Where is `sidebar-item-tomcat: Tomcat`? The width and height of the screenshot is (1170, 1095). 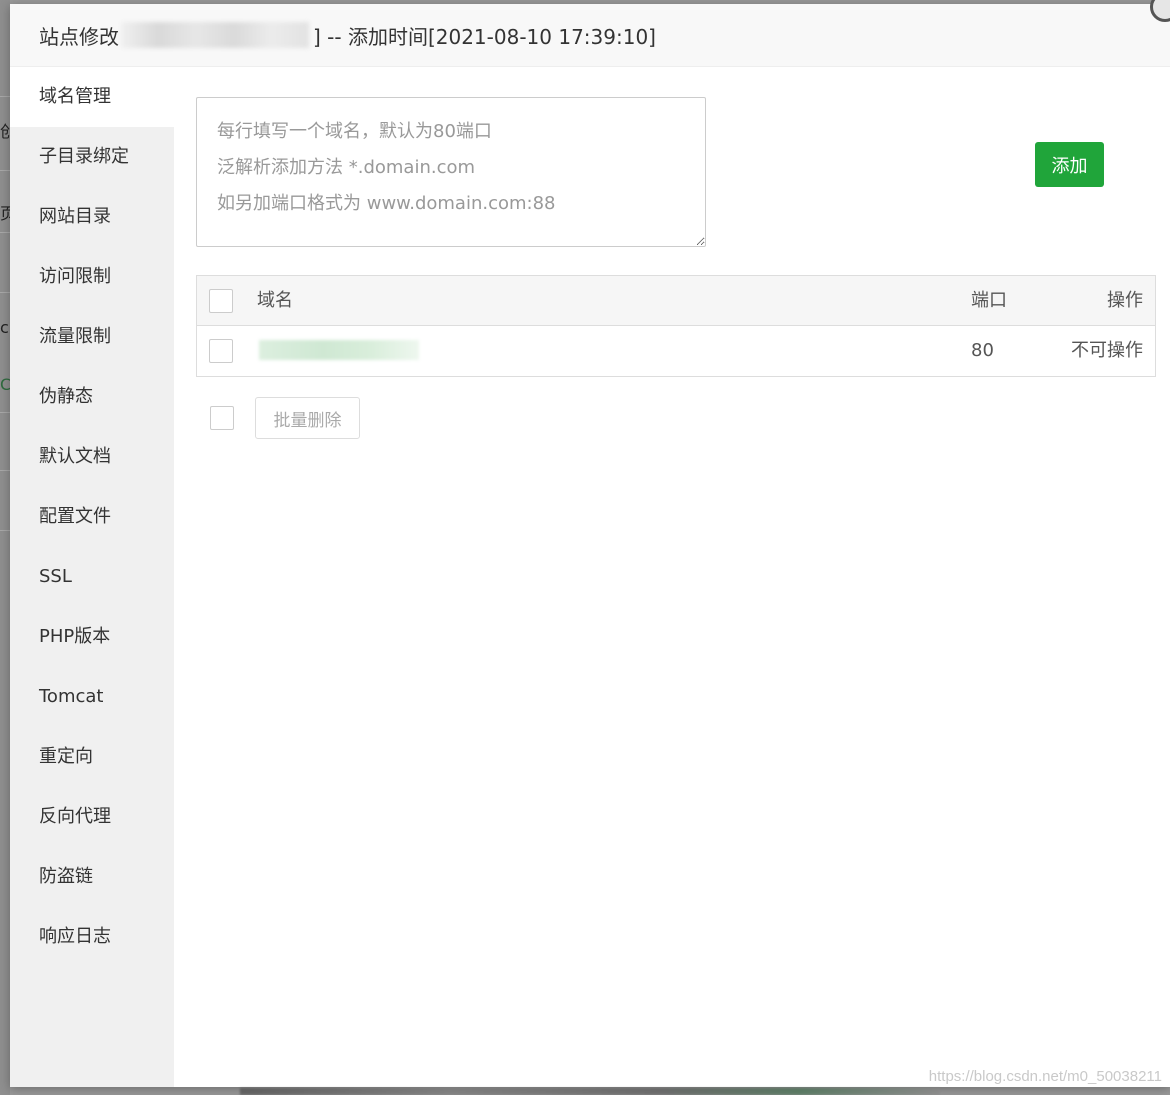
sidebar-item-tomcat: Tomcat is located at coordinates (92, 697).